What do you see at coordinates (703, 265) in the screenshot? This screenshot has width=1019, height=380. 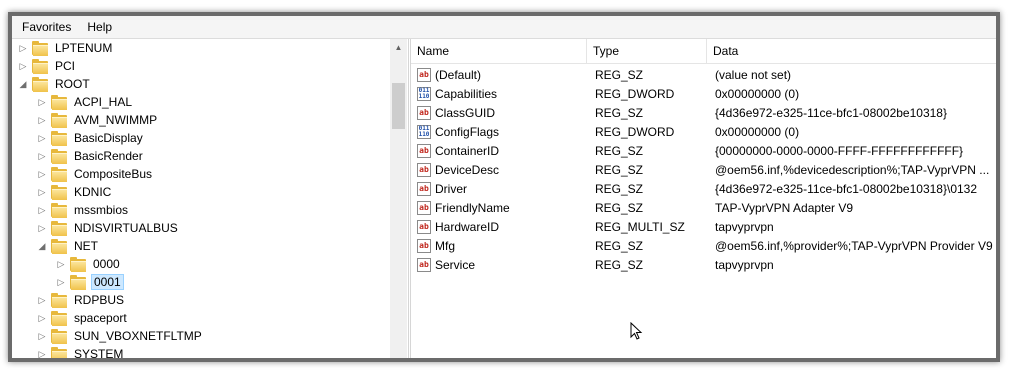 I see `value-row: ab Service REG_SZ tapvyprvpn` at bounding box center [703, 265].